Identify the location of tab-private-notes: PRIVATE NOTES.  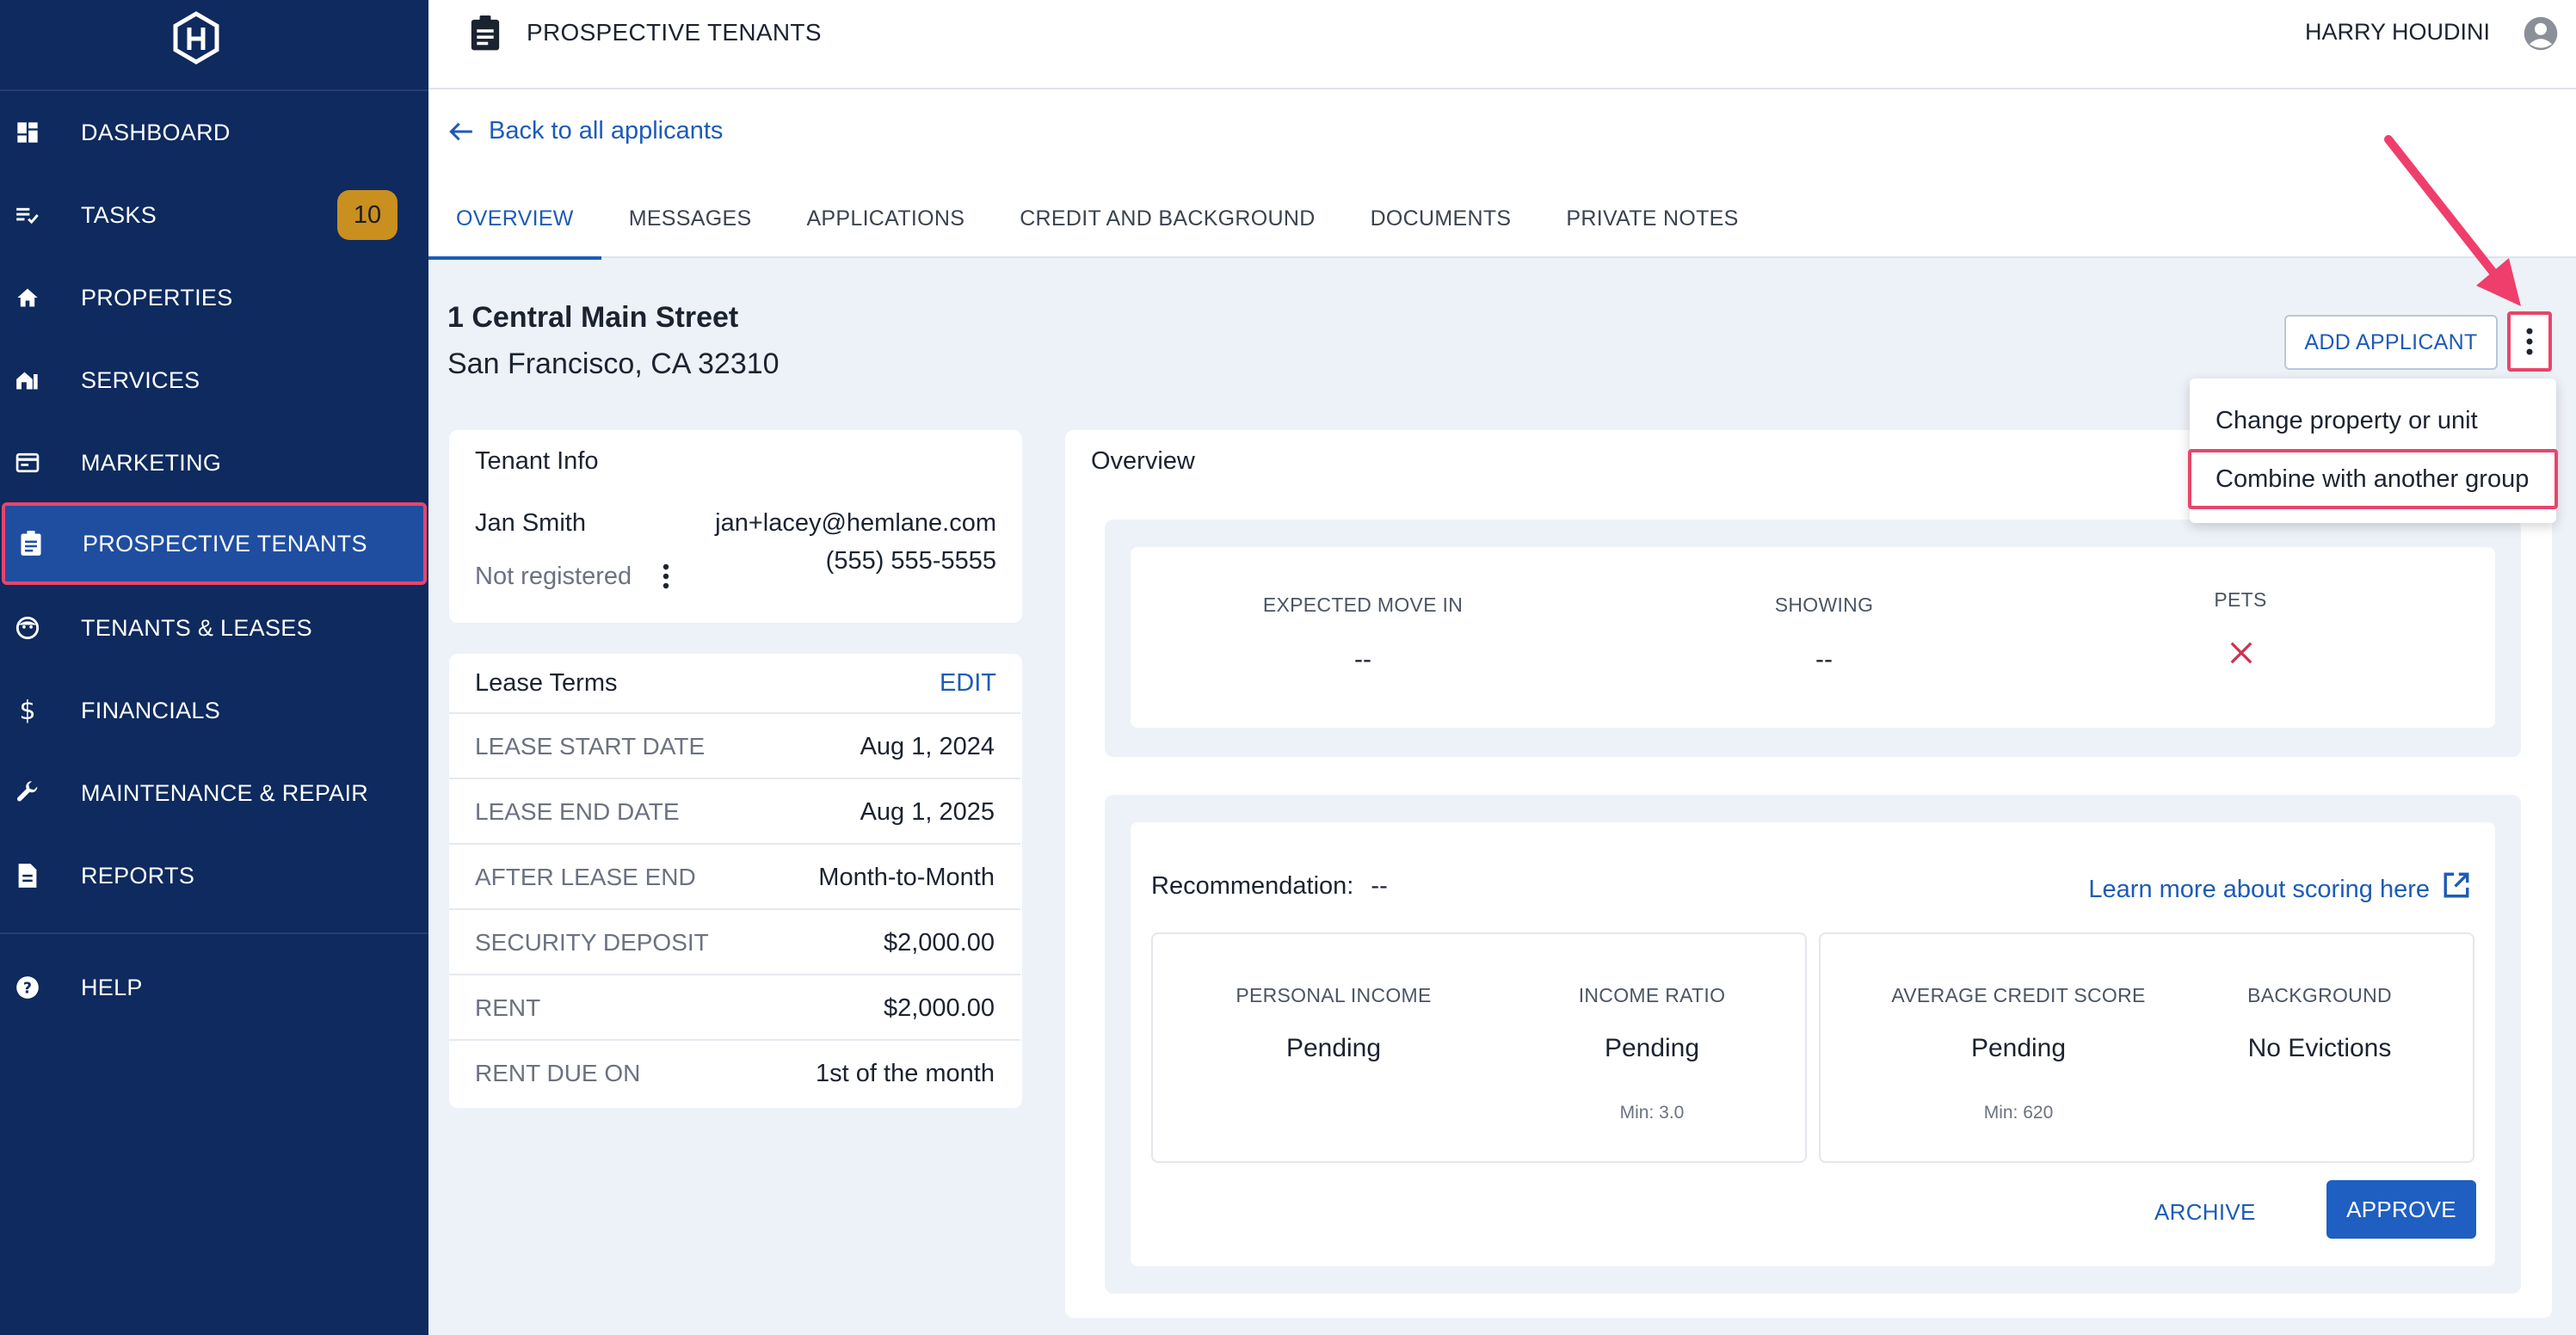
(1652, 219).